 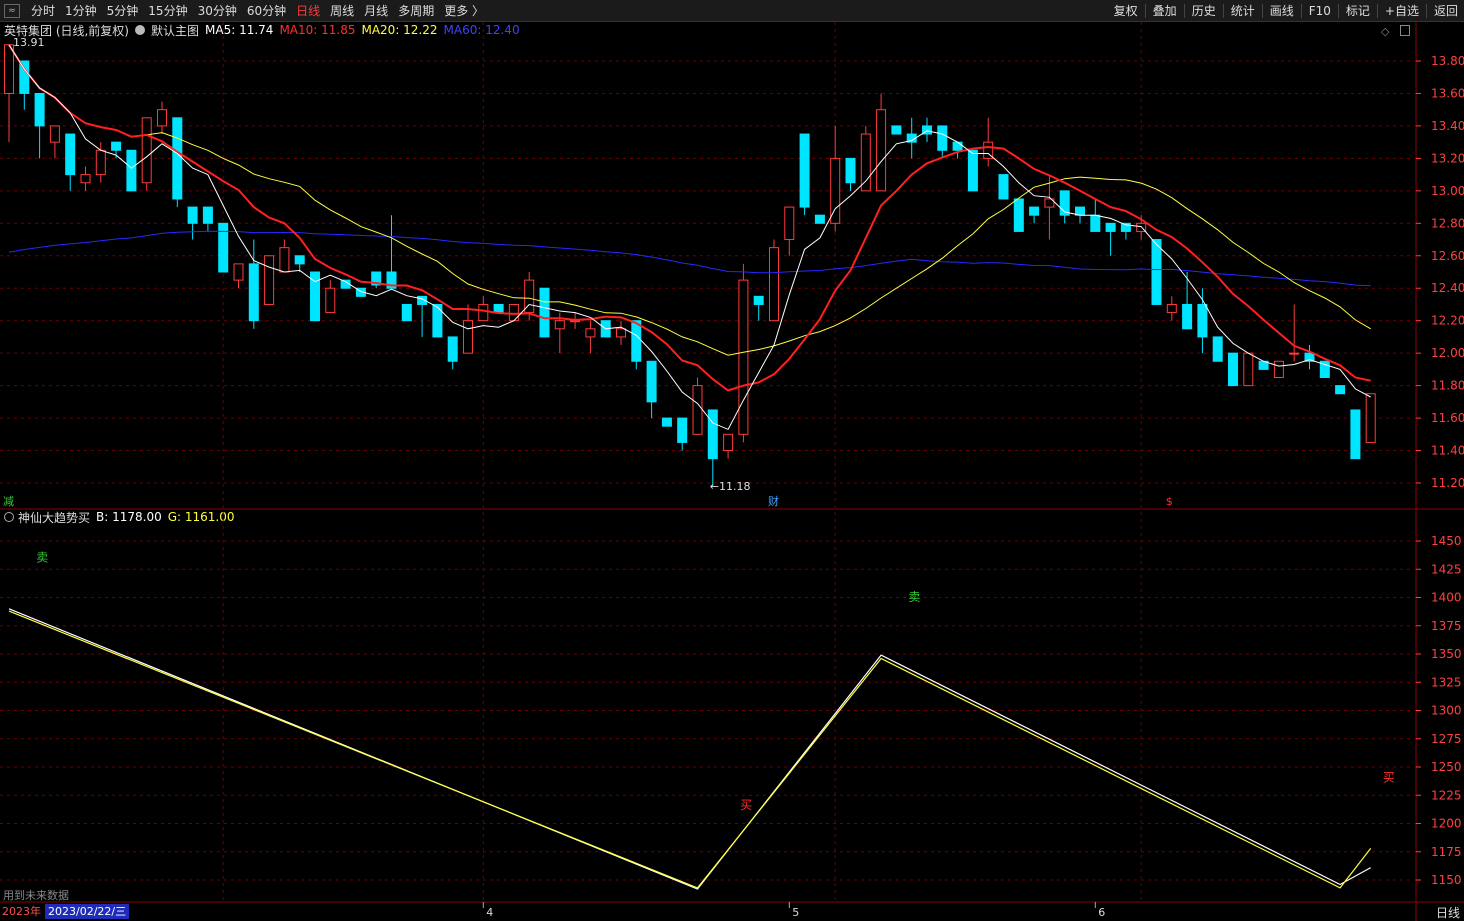 I want to click on low-price-label: ←11.18, so click(x=730, y=486).